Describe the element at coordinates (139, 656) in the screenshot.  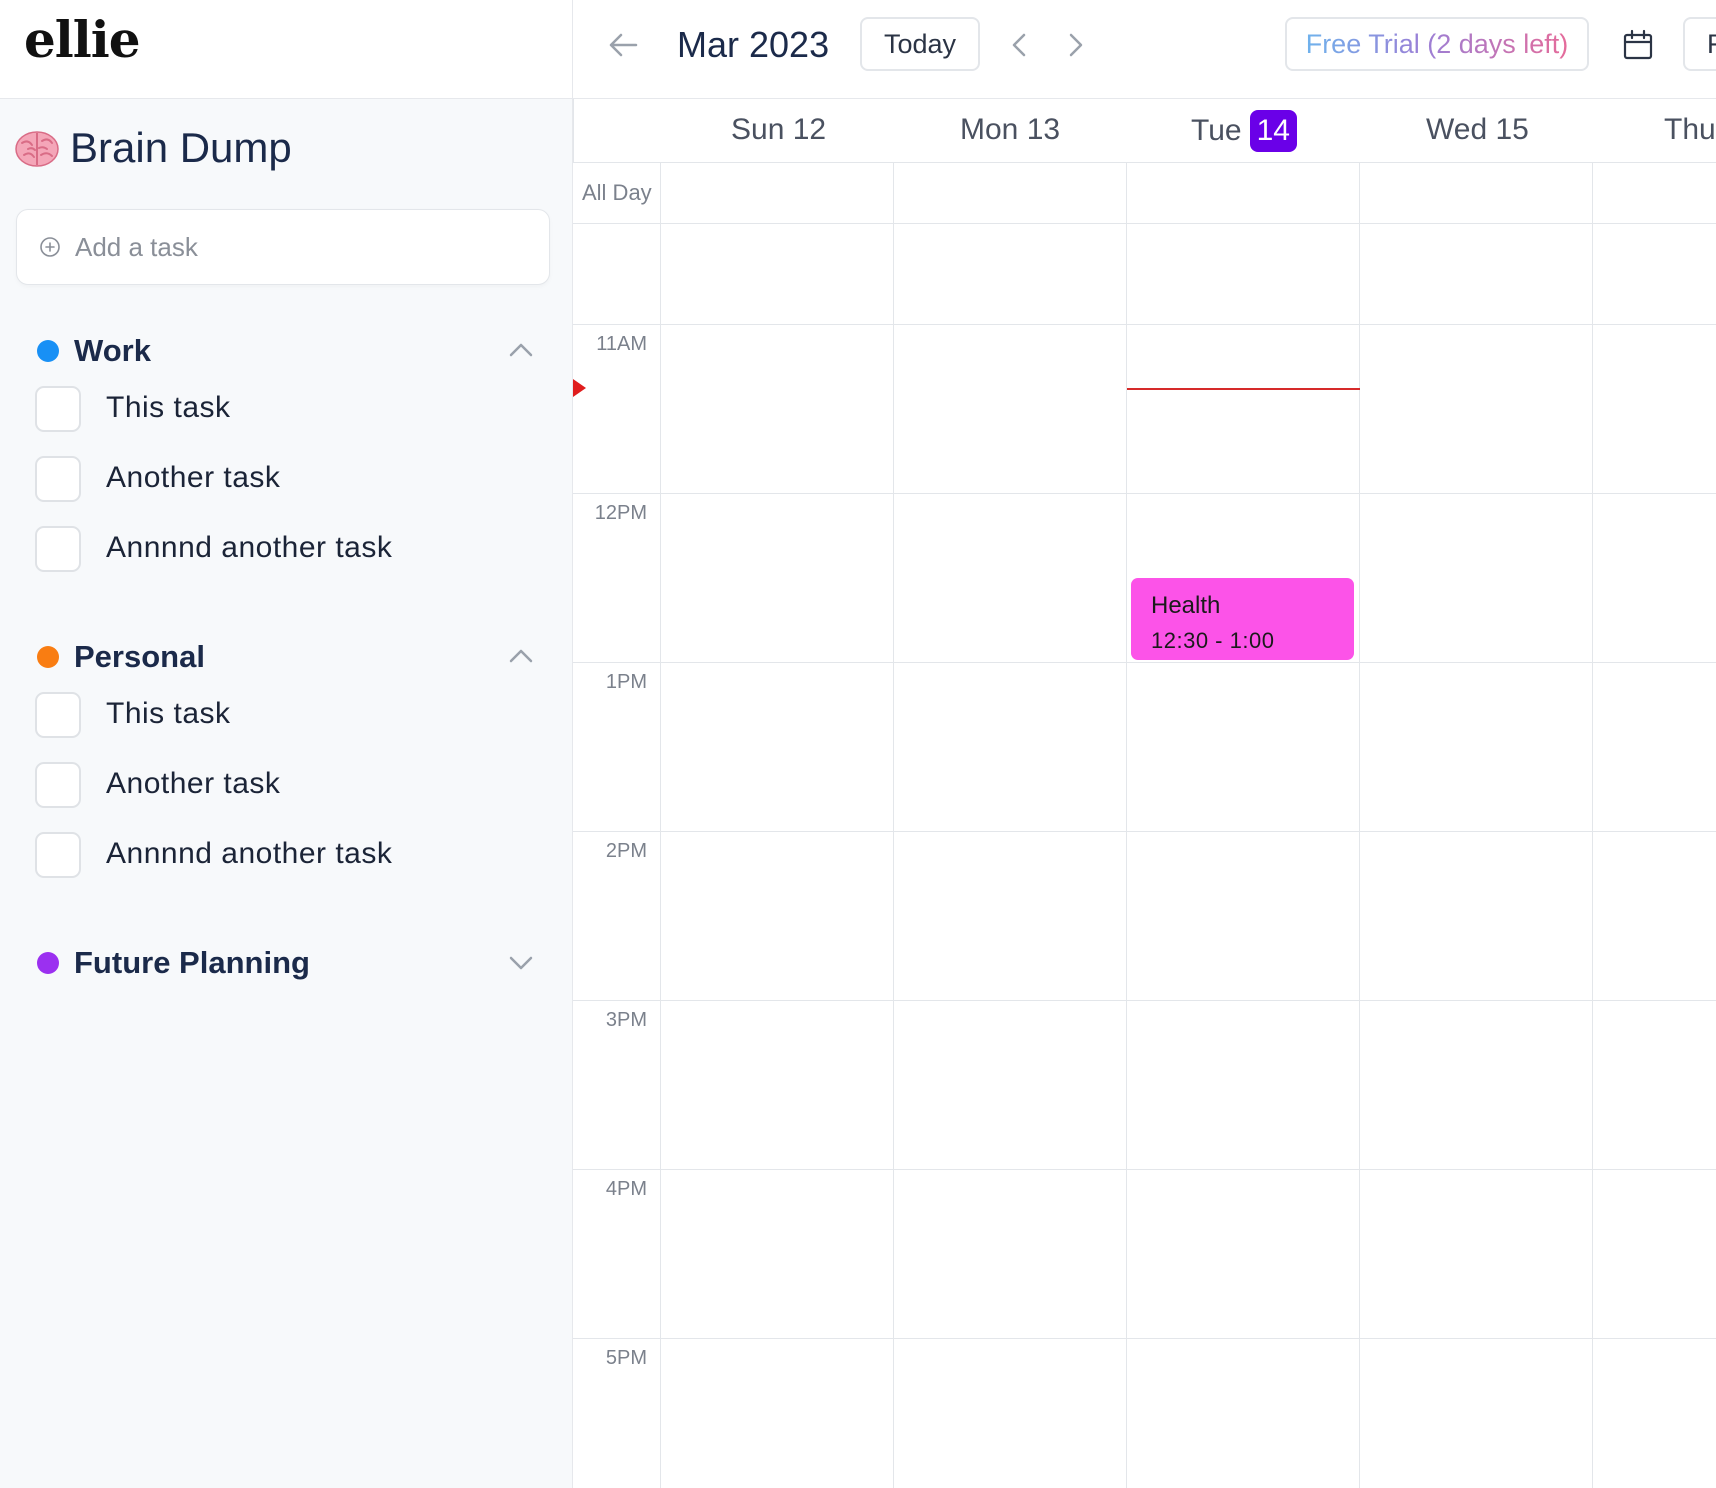
I see `group-name: Personal` at that location.